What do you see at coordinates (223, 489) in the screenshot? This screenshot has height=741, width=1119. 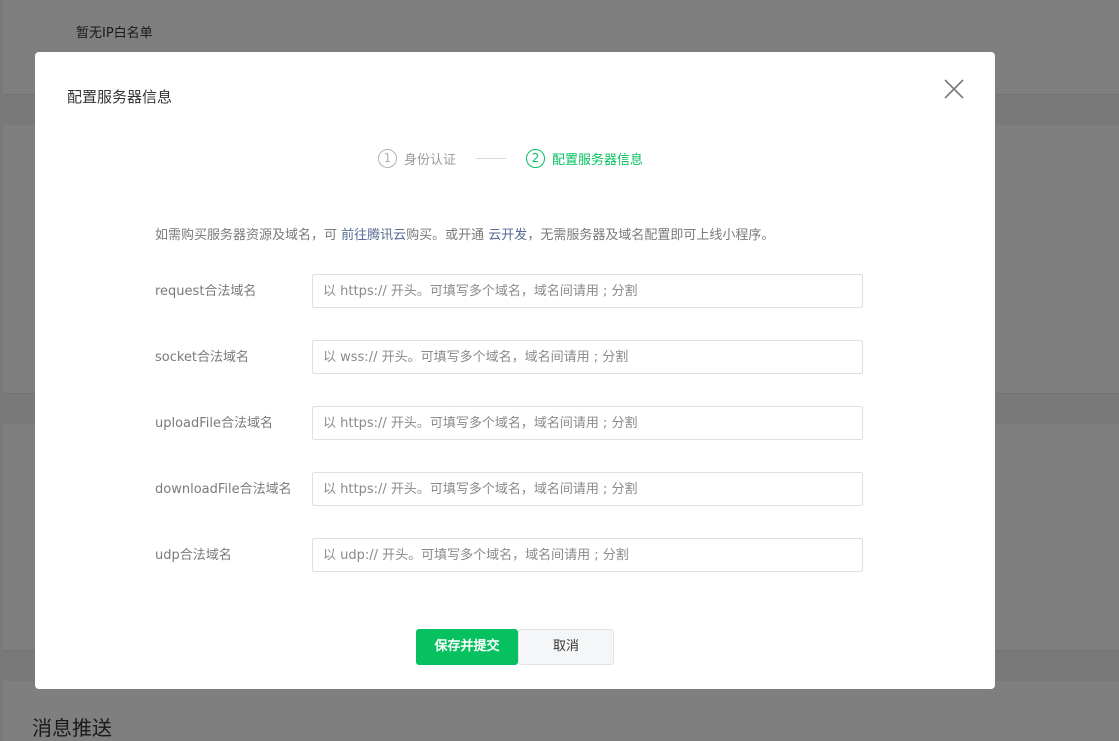 I see `download-domain-label: downloadFile合法域名` at bounding box center [223, 489].